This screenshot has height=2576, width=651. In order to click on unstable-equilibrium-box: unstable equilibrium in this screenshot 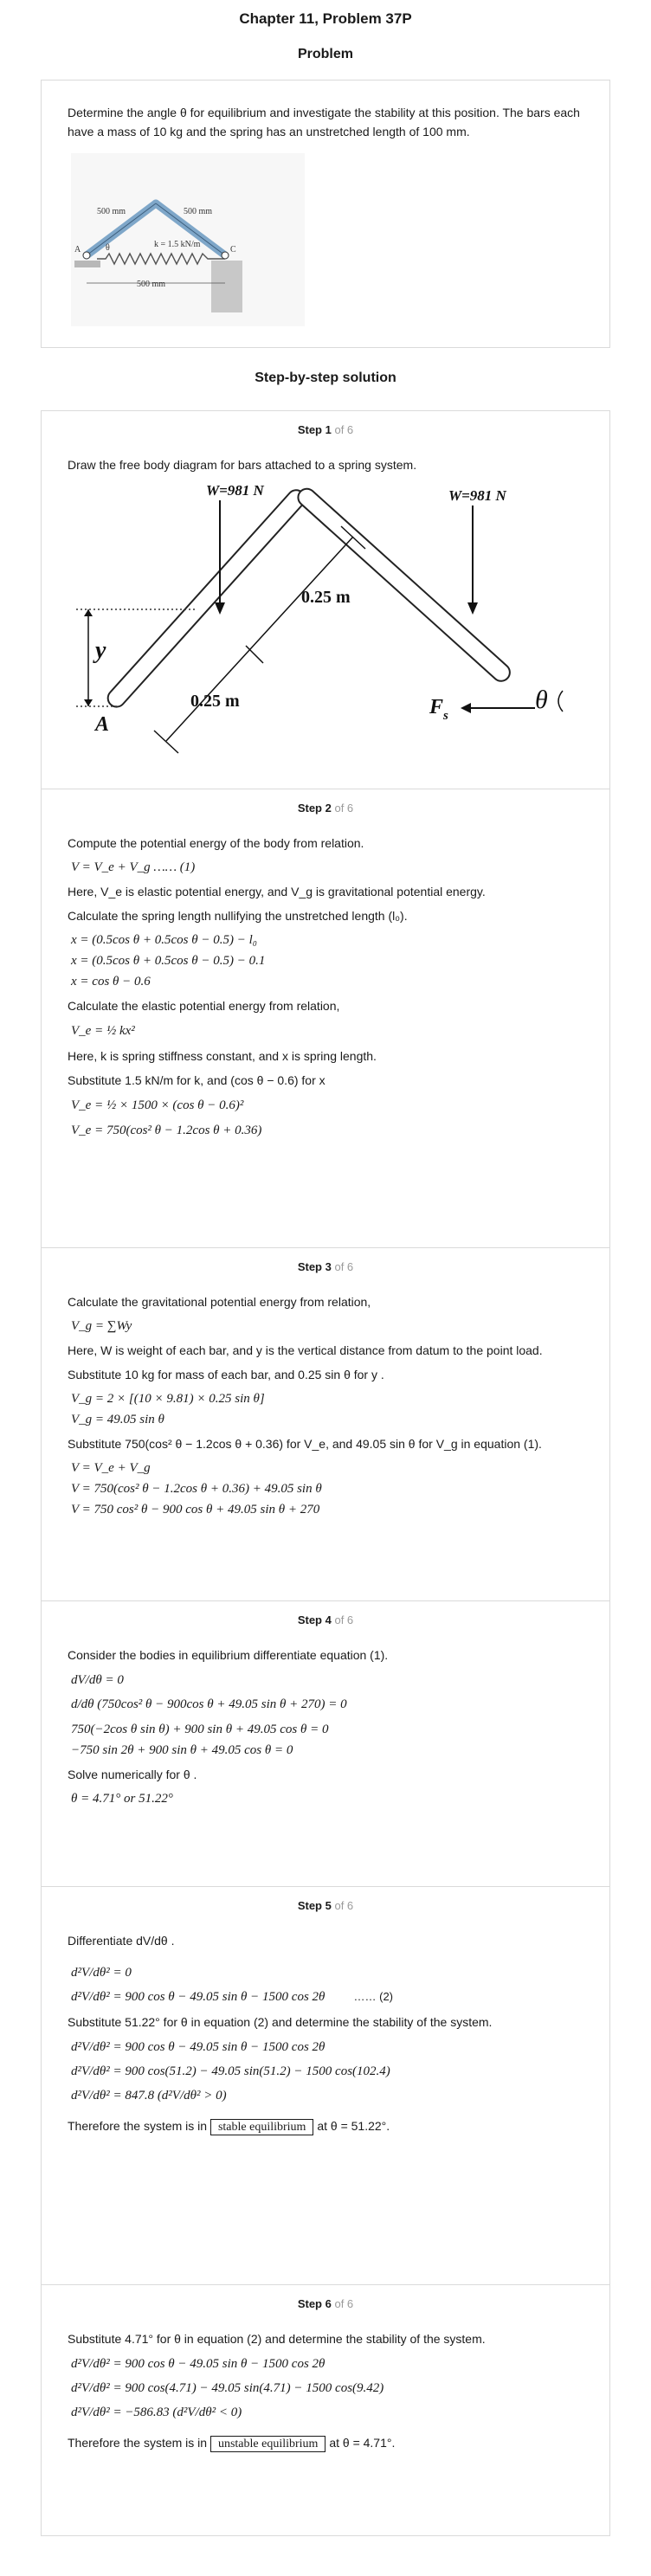, I will do `click(267, 2444)`.